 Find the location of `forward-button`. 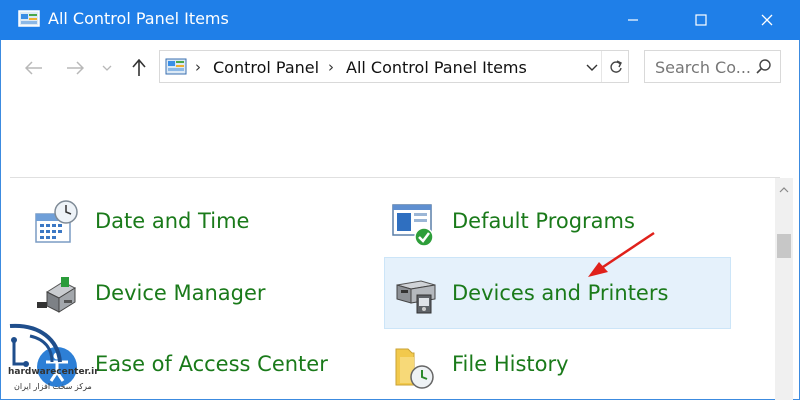

forward-button is located at coordinates (75, 68).